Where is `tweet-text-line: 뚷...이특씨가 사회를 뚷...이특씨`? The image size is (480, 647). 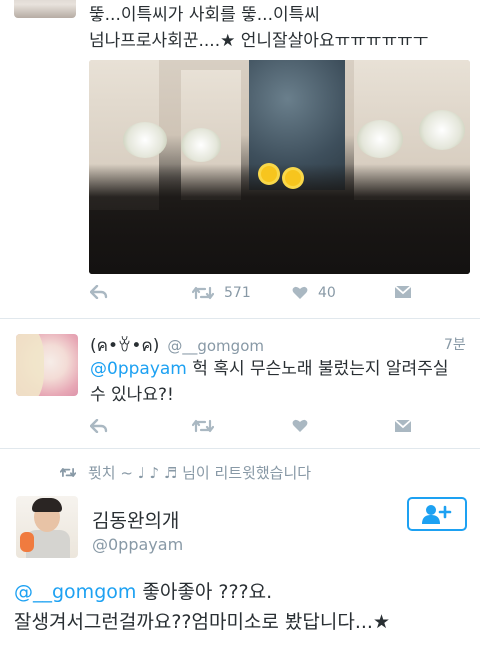
tweet-text-line: 뚷...이특씨가 사회를 뚷...이특씨 is located at coordinates (204, 15).